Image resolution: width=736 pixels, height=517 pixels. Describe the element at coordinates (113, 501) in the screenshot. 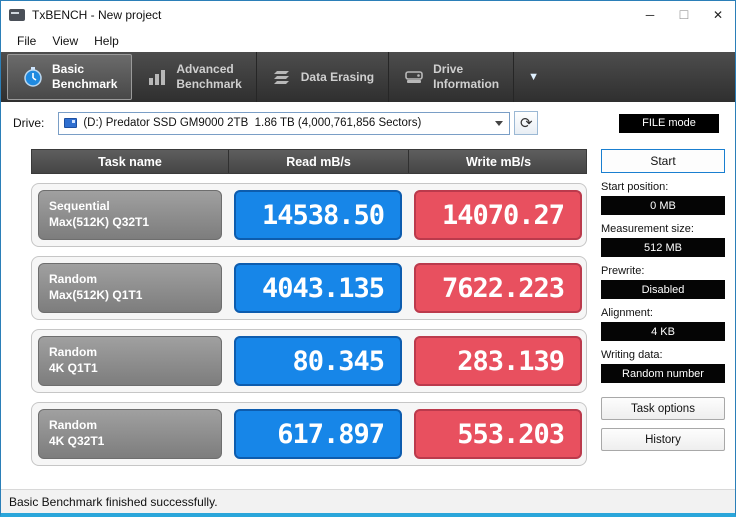

I see `status-text: Basic Benchmark finished successfully.` at that location.